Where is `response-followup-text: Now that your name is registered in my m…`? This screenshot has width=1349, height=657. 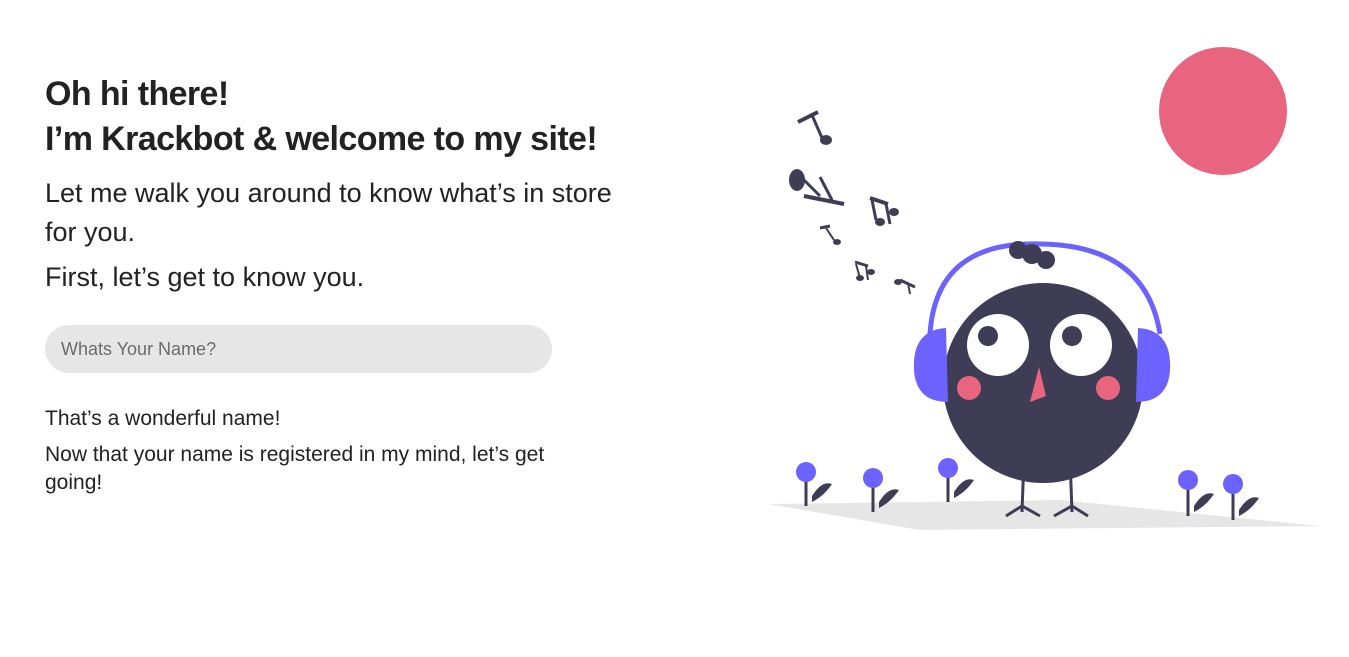
response-followup-text: Now that your name is registered in my m… is located at coordinates (295, 468).